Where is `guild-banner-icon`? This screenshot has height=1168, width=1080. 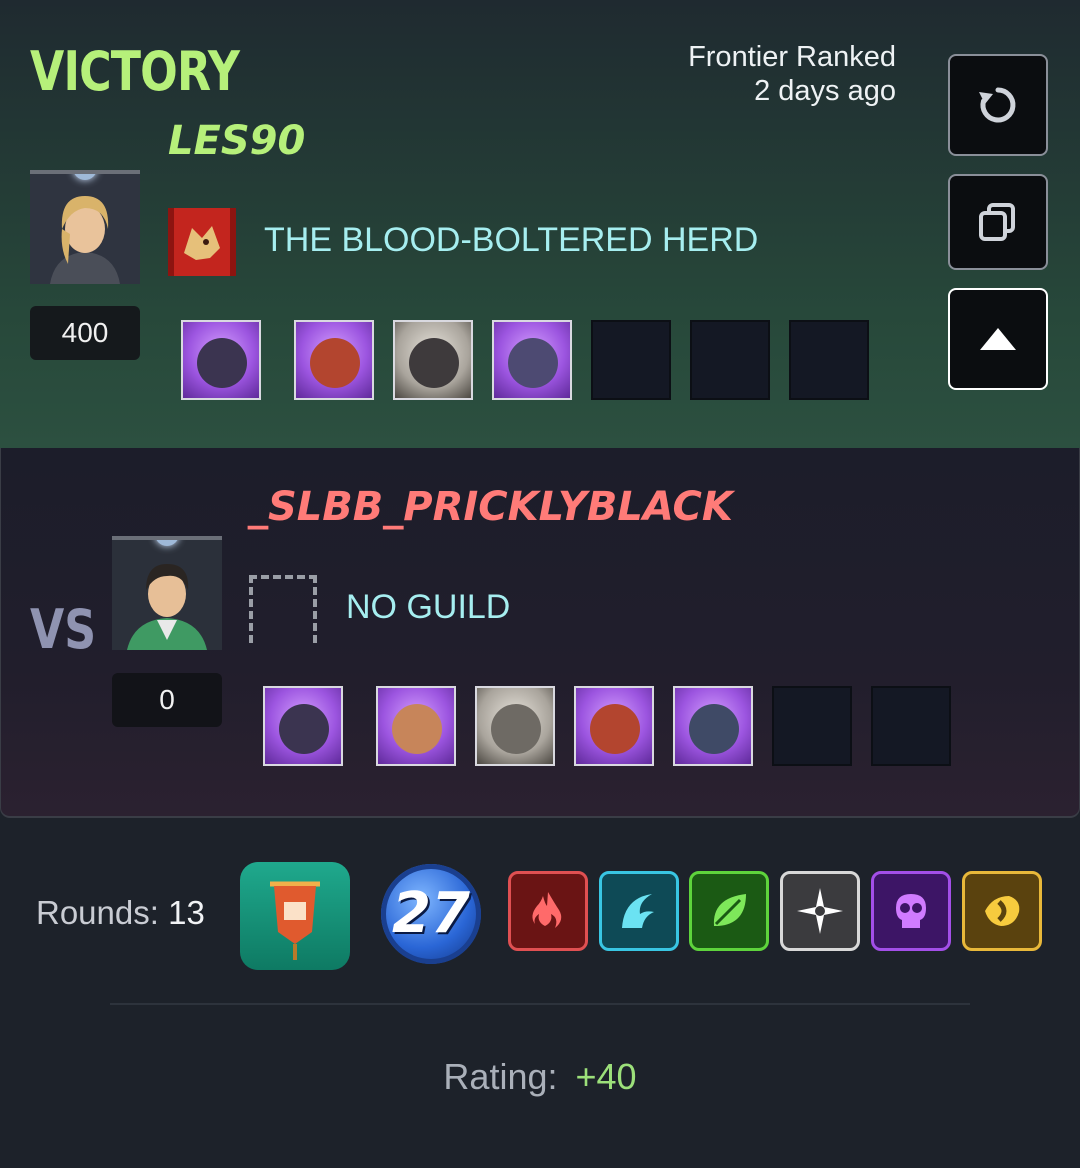 guild-banner-icon is located at coordinates (202, 242).